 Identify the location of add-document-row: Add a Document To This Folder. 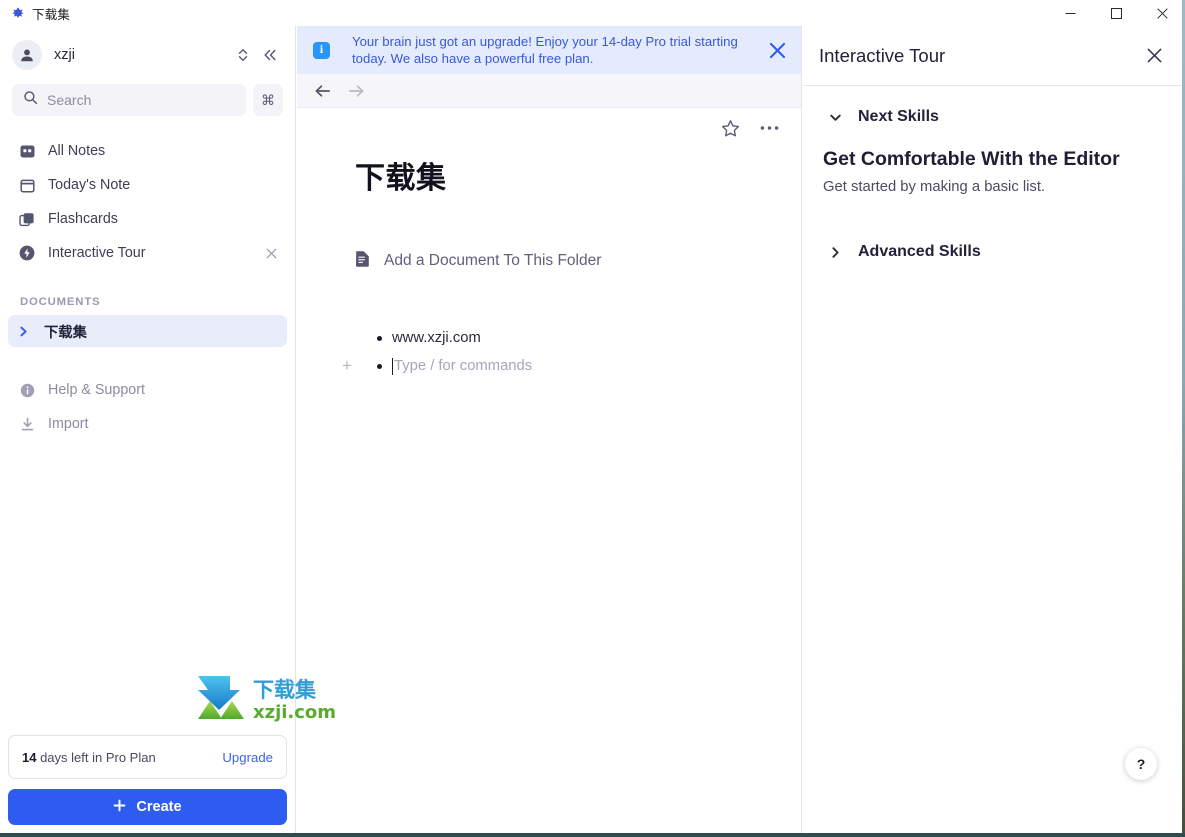
(578, 261).